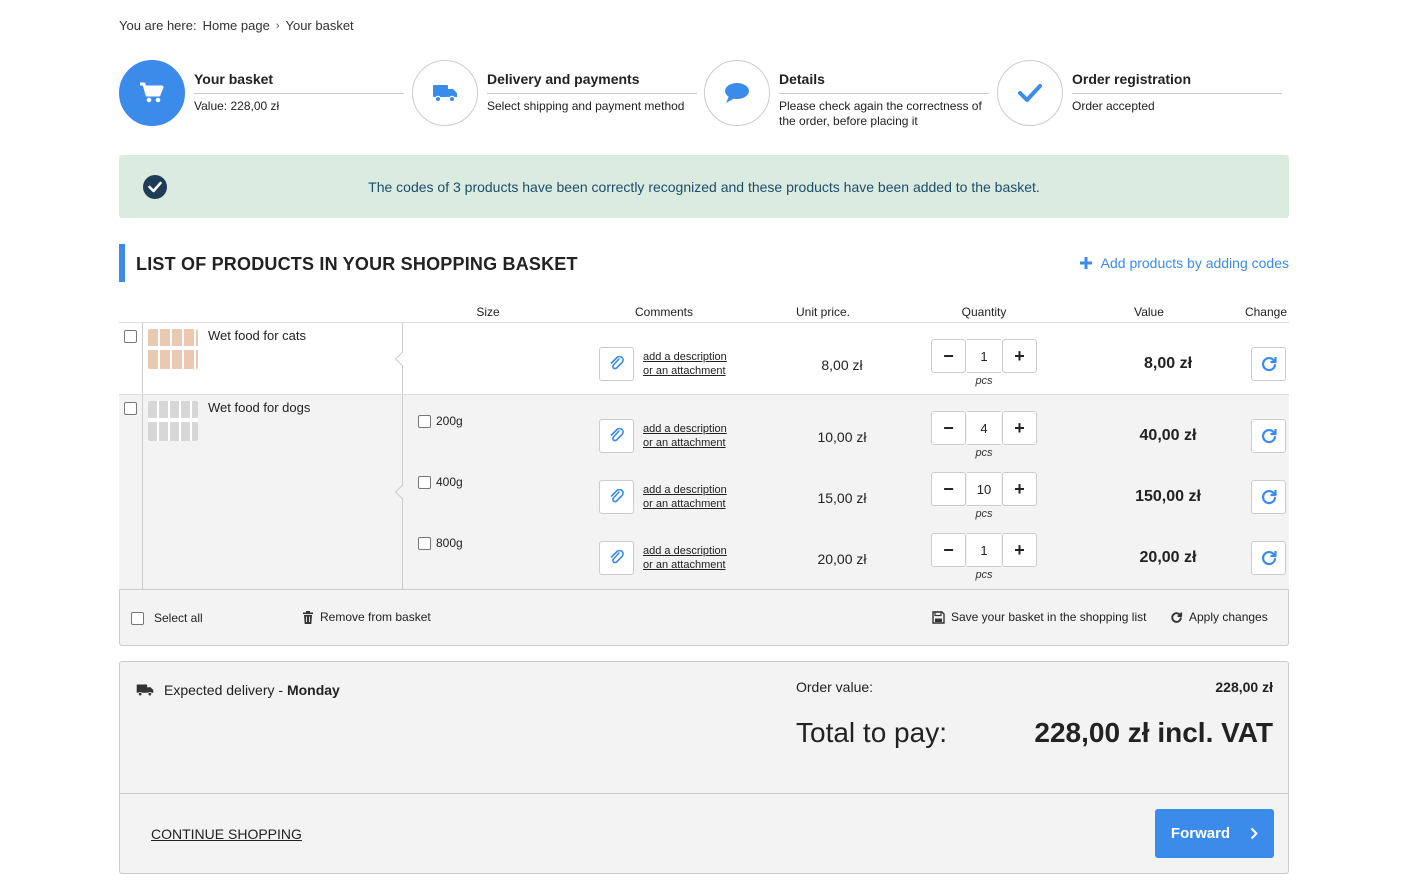 The image size is (1416, 893). Describe the element at coordinates (142, 492) in the screenshot. I see `row-divider` at that location.